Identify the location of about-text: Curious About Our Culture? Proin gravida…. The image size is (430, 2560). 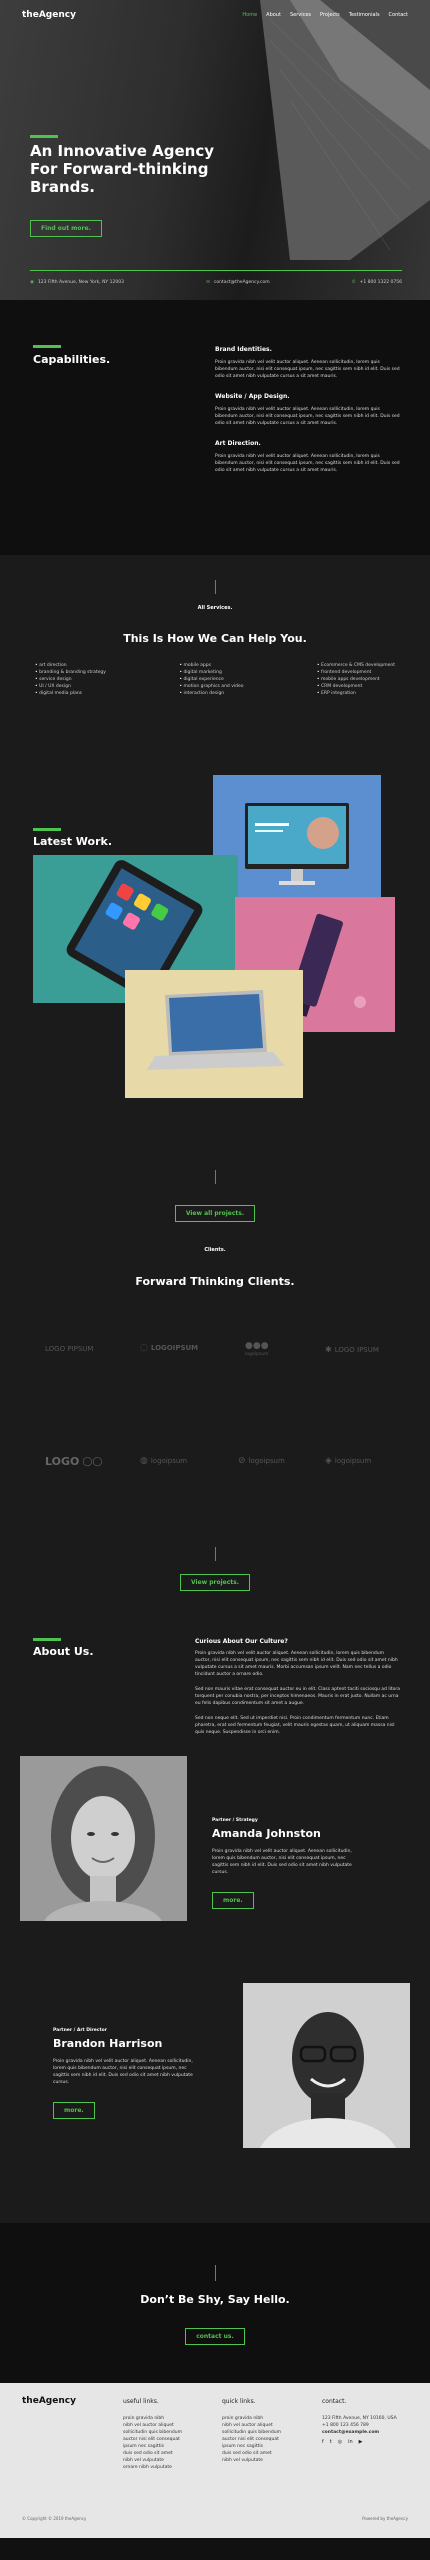
(297, 1691).